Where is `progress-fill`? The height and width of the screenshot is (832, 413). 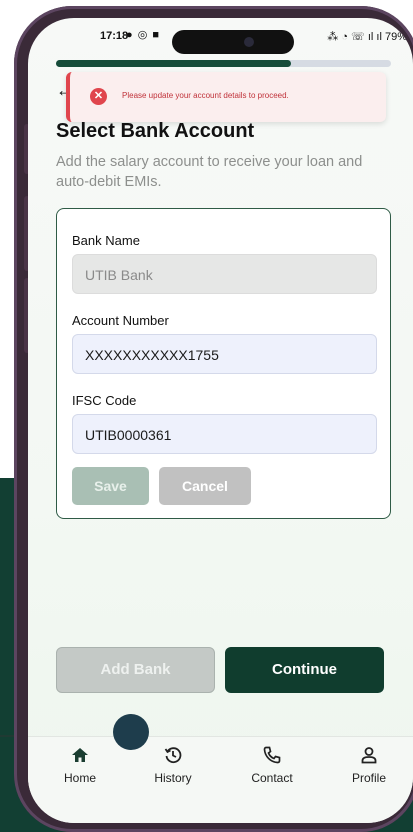 progress-fill is located at coordinates (173, 63).